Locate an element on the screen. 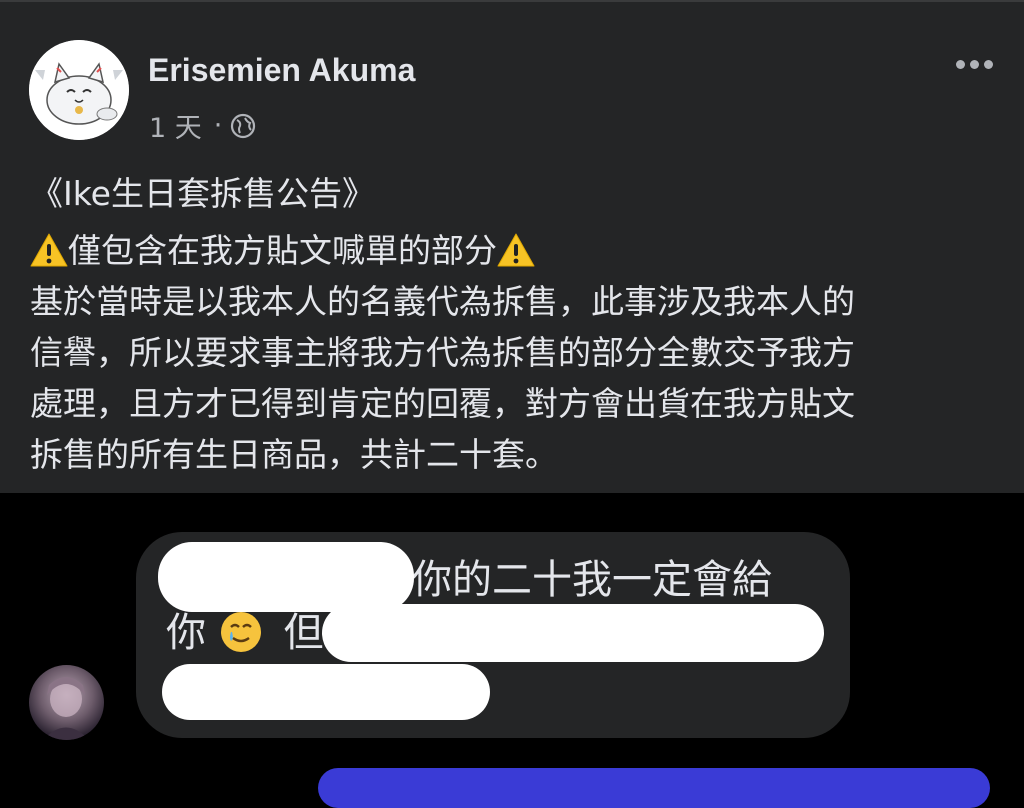  smiling-face-with-tear-icon is located at coordinates (241, 632).